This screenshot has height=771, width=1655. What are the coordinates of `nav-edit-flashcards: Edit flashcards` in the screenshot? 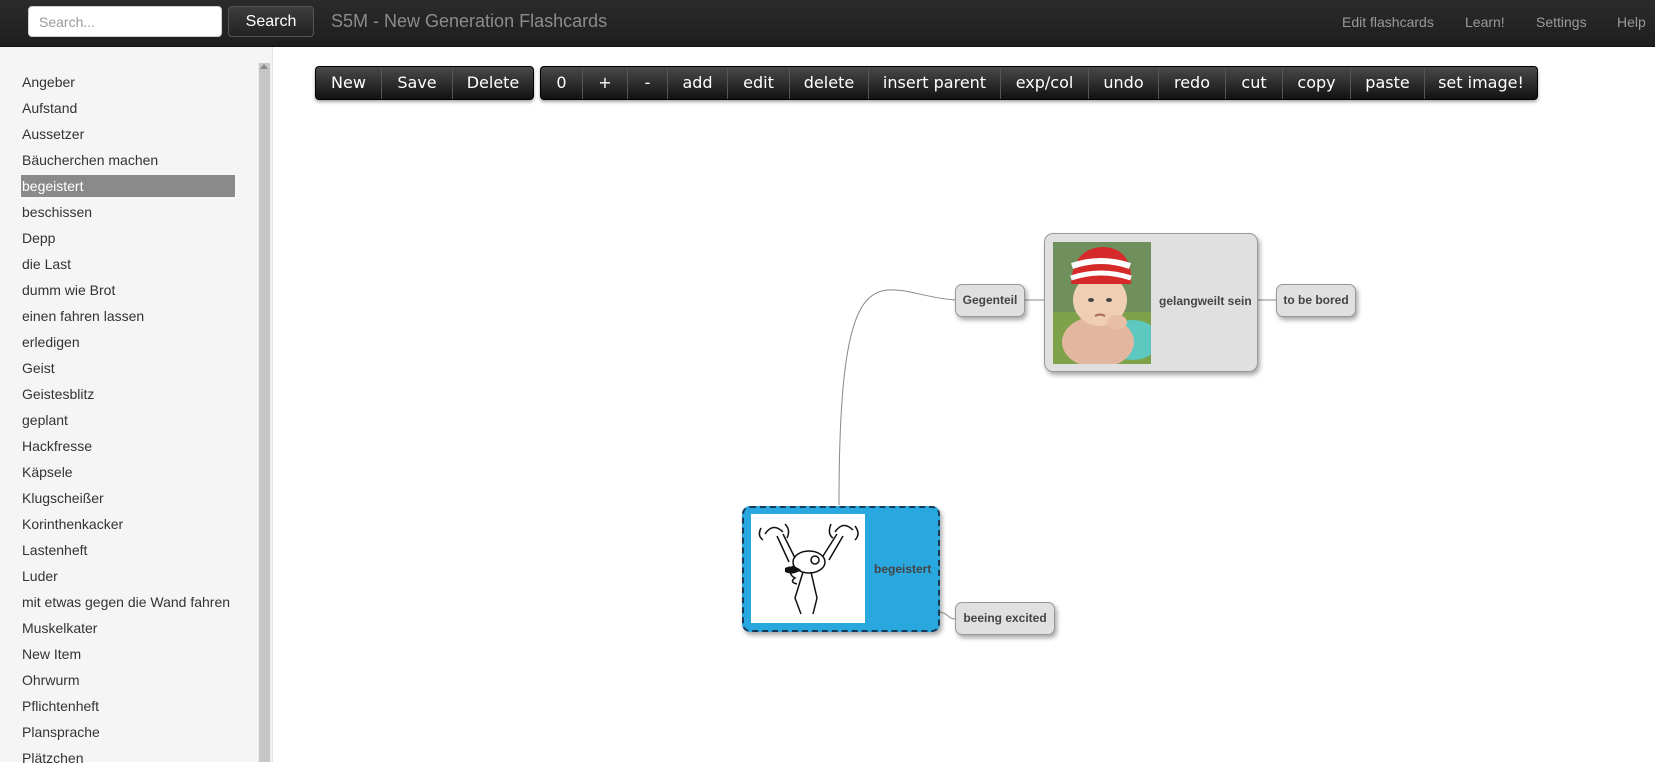 It's located at (1388, 22).